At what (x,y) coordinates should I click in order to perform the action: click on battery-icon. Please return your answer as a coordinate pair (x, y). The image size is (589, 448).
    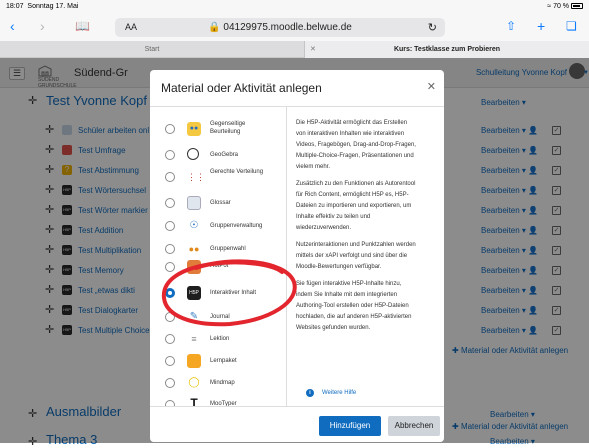
    Looking at the image, I should click on (577, 6).